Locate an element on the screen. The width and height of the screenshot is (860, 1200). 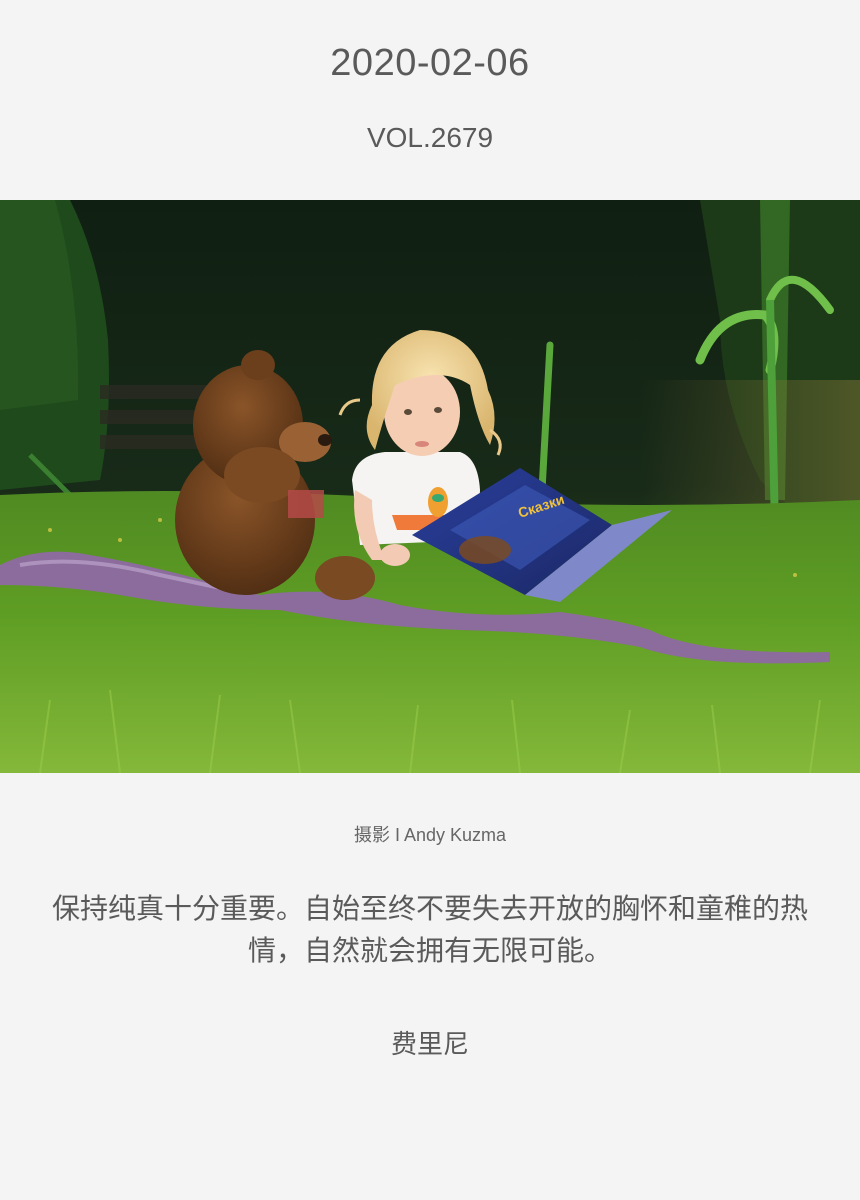
volume-number: VOL.2679 is located at coordinates (430, 137).